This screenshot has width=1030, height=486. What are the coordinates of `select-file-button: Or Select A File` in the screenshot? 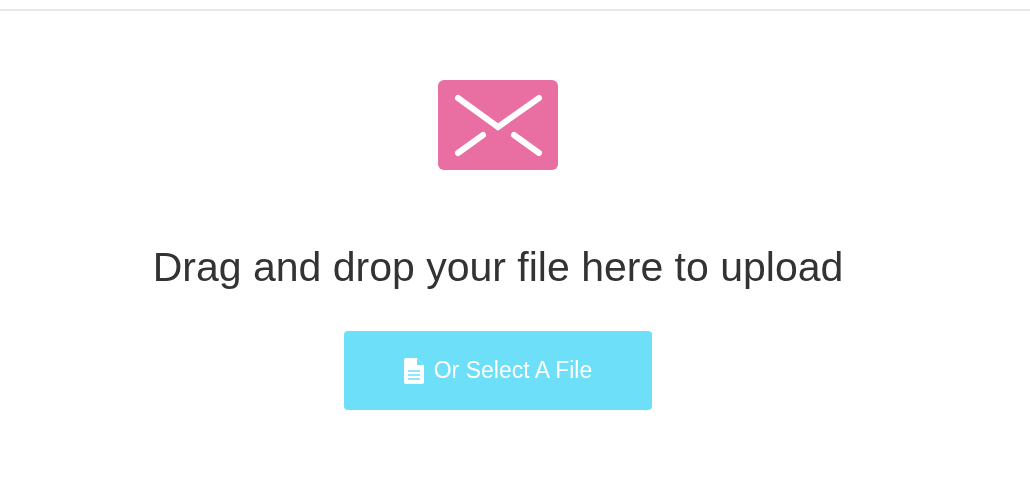 It's located at (498, 370).